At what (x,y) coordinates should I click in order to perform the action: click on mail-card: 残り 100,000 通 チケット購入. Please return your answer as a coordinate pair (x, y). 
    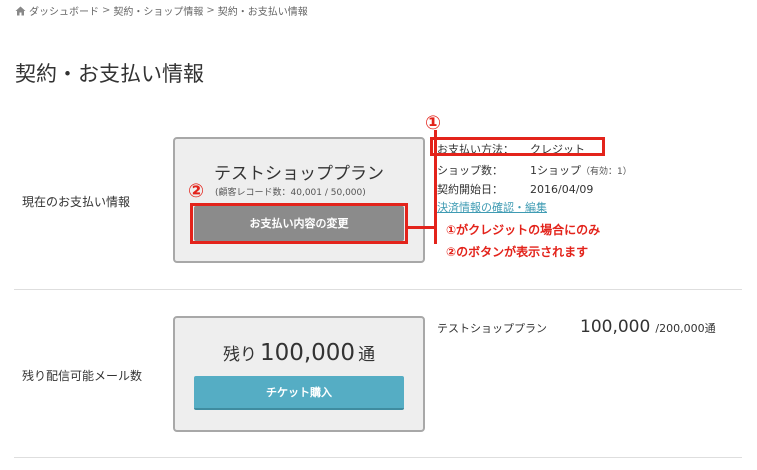
    Looking at the image, I should click on (299, 374).